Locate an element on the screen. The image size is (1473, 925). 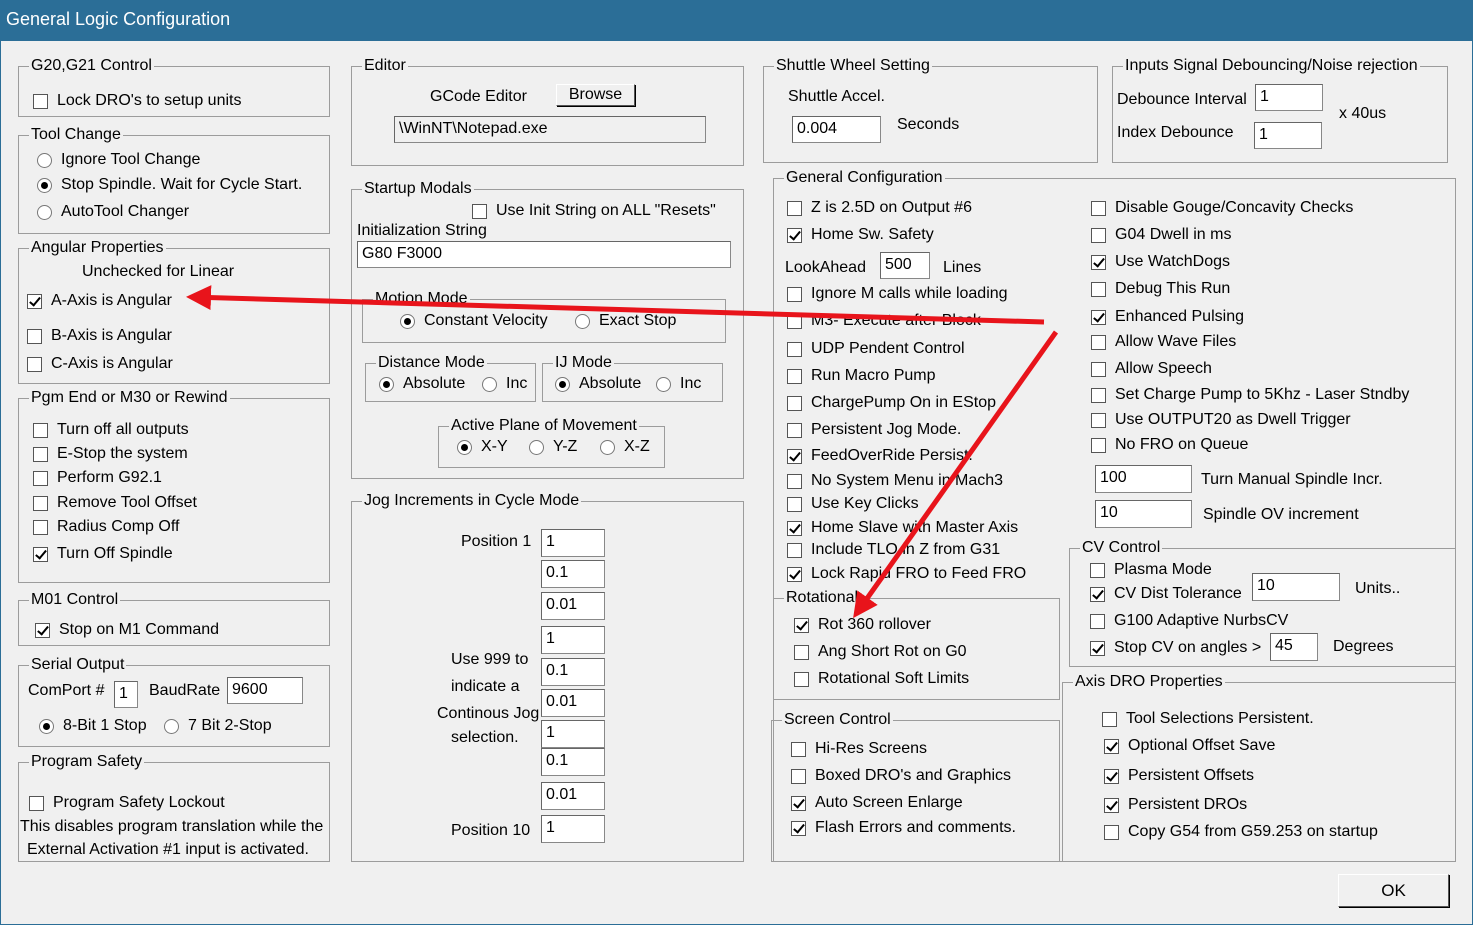
index-debounce-input: 1 is located at coordinates (1288, 135).